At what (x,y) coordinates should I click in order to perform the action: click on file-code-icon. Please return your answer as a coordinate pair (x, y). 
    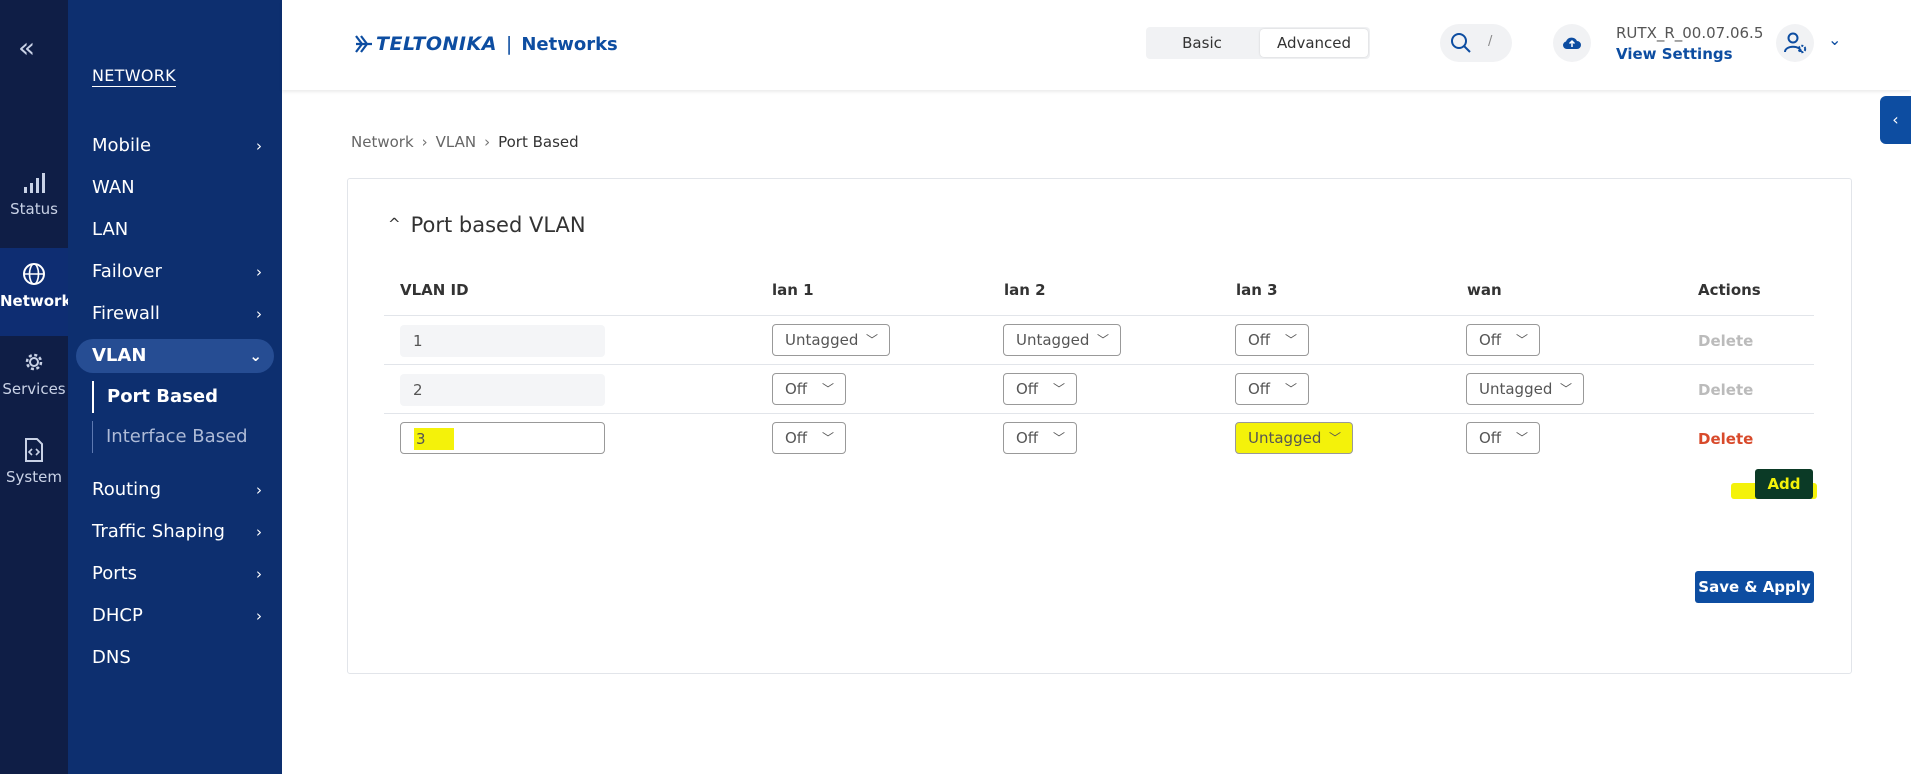
    Looking at the image, I should click on (34, 450).